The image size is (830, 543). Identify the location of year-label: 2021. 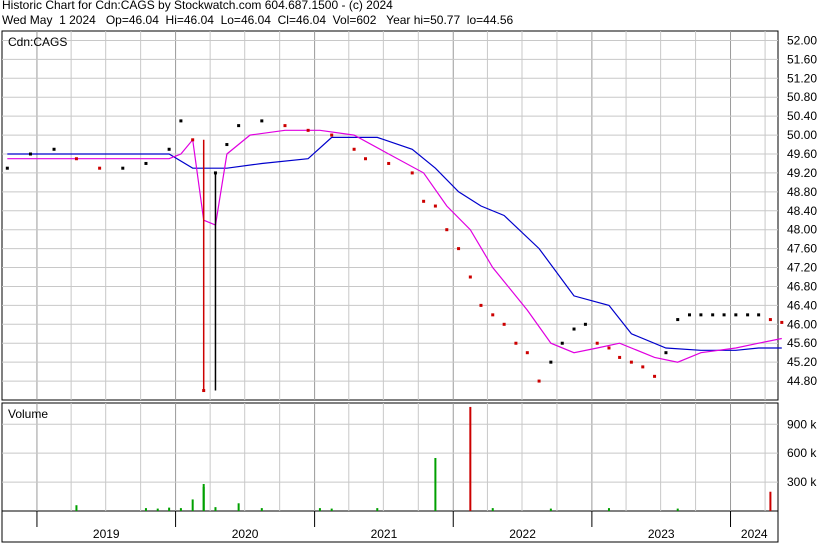
(384, 534).